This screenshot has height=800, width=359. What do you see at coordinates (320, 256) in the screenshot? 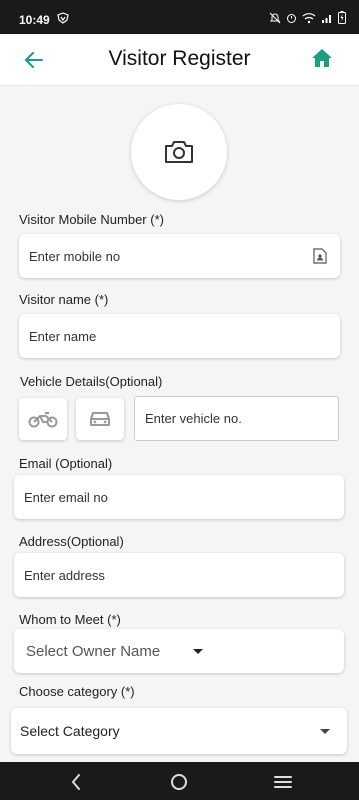
I see `contact-card-icon` at bounding box center [320, 256].